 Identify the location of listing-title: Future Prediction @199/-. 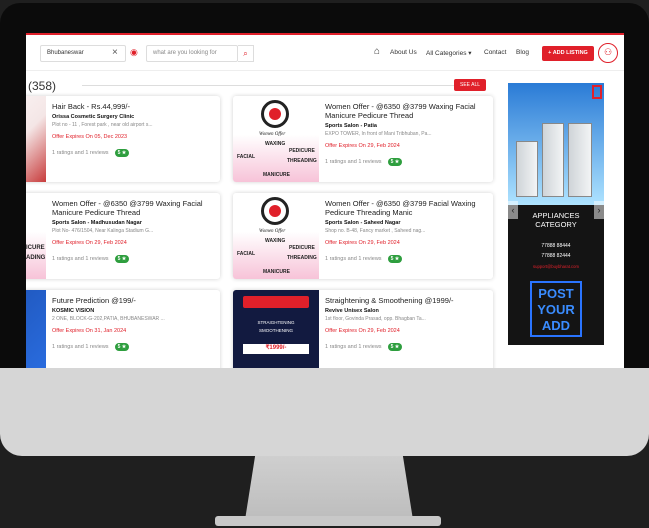
(134, 300).